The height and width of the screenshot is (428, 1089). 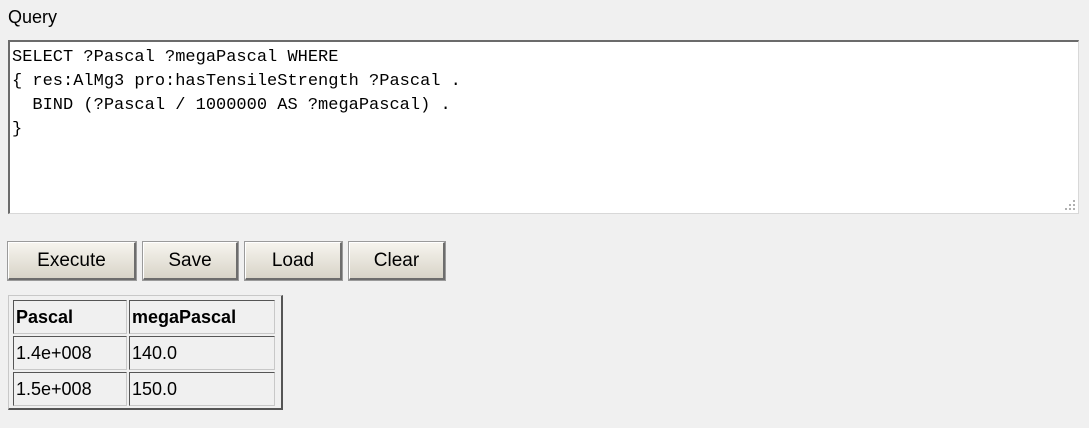 I want to click on table-row: 1.4e+008 140.0, so click(x=144, y=353).